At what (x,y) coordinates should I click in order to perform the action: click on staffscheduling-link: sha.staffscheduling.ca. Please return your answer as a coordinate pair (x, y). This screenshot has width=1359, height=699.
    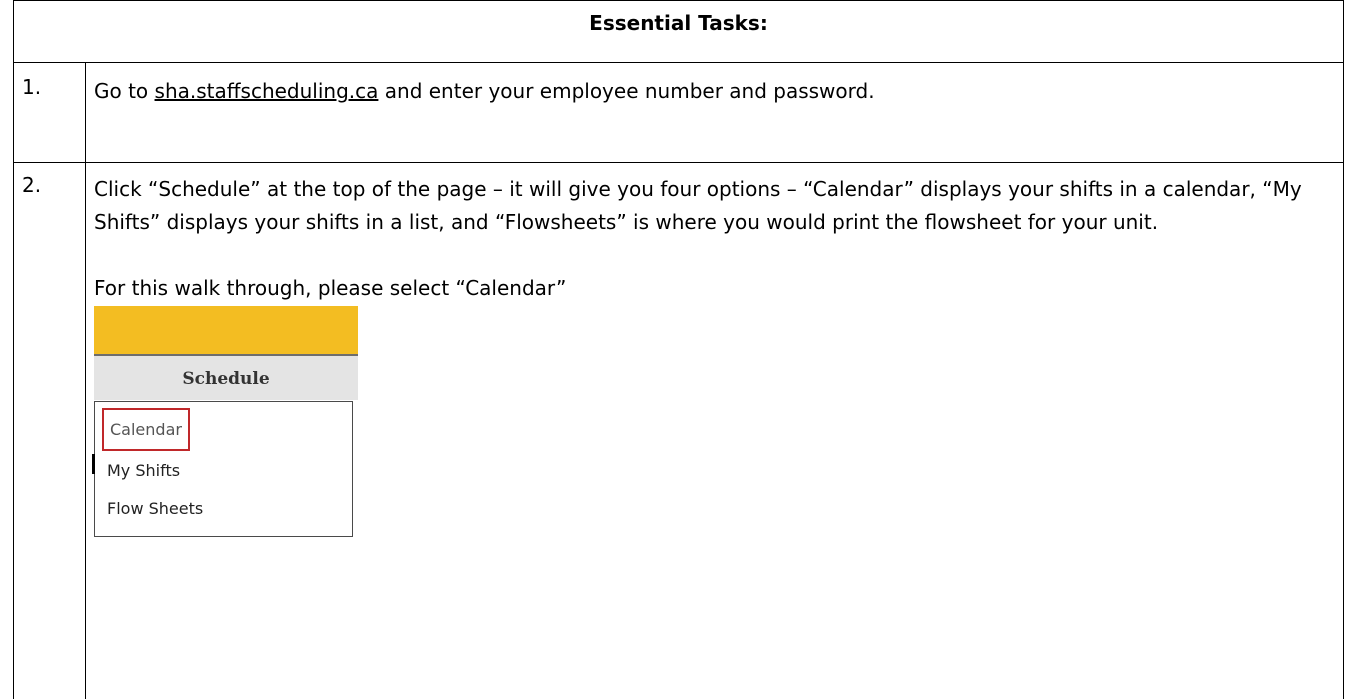
    Looking at the image, I should click on (267, 91).